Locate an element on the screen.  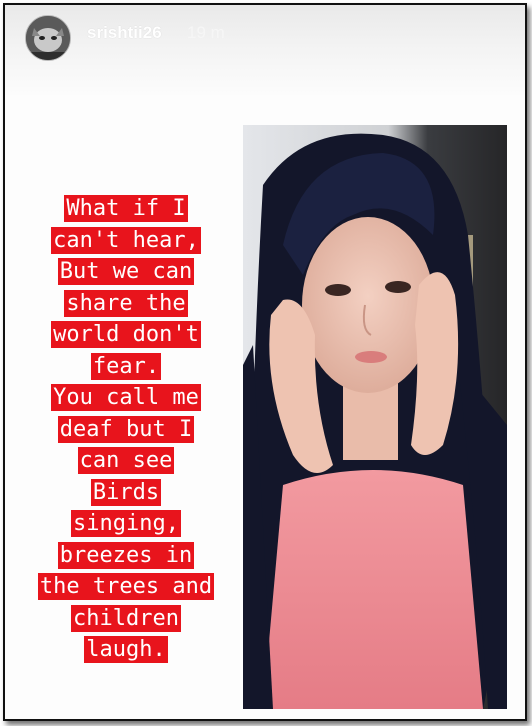
poem-line: singing, is located at coordinates (126, 523).